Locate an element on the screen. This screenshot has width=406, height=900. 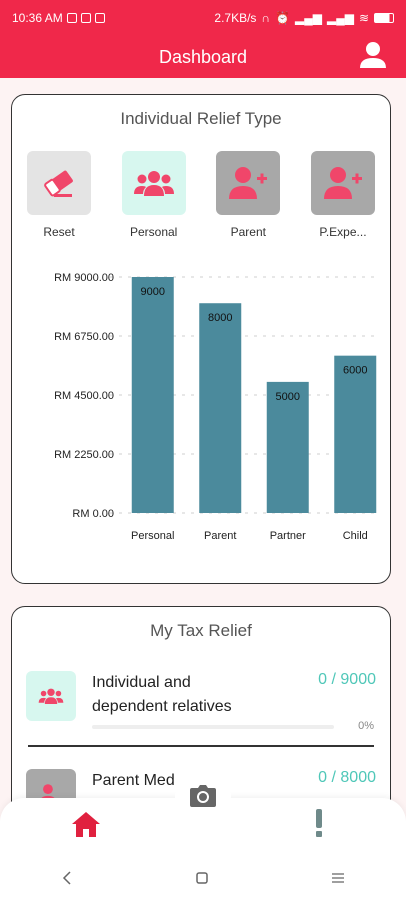
page-title: Dashboard is located at coordinates (203, 56).